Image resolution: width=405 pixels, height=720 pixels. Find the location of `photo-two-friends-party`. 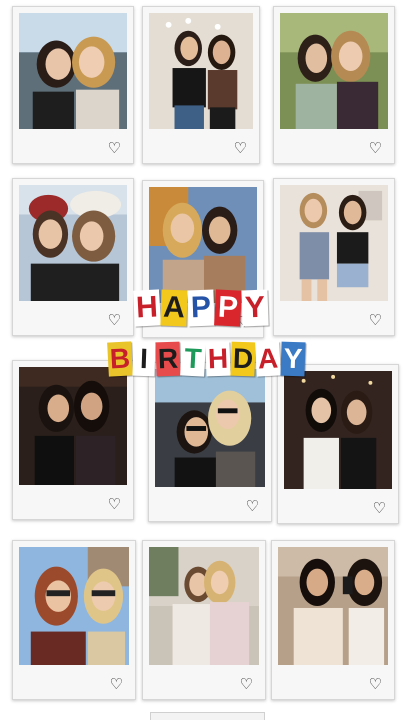

photo-two-friends-party is located at coordinates (338, 430).